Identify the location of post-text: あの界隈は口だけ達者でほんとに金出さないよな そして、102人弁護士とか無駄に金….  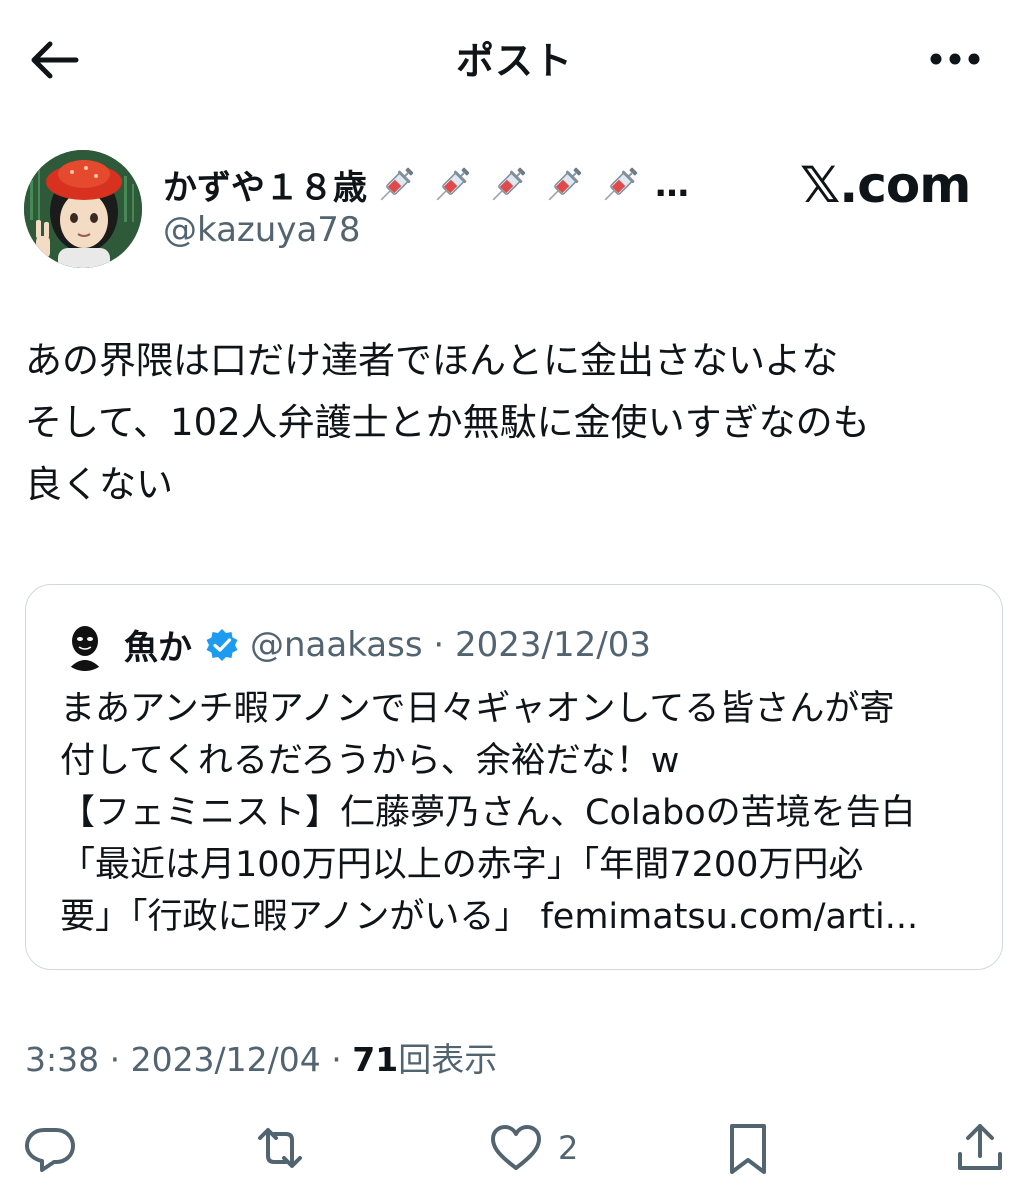
(447, 422).